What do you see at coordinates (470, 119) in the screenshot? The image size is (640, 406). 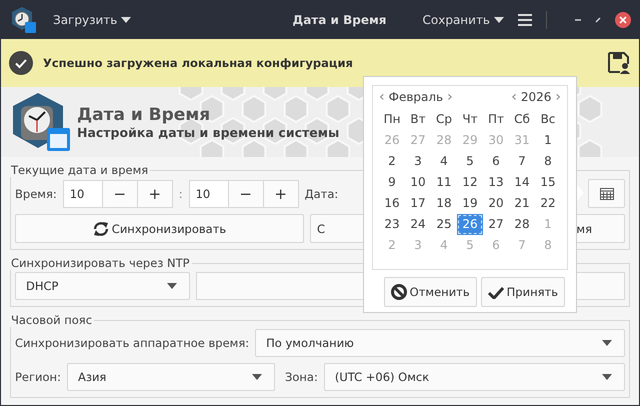 I see `weekday-label: Чт` at bounding box center [470, 119].